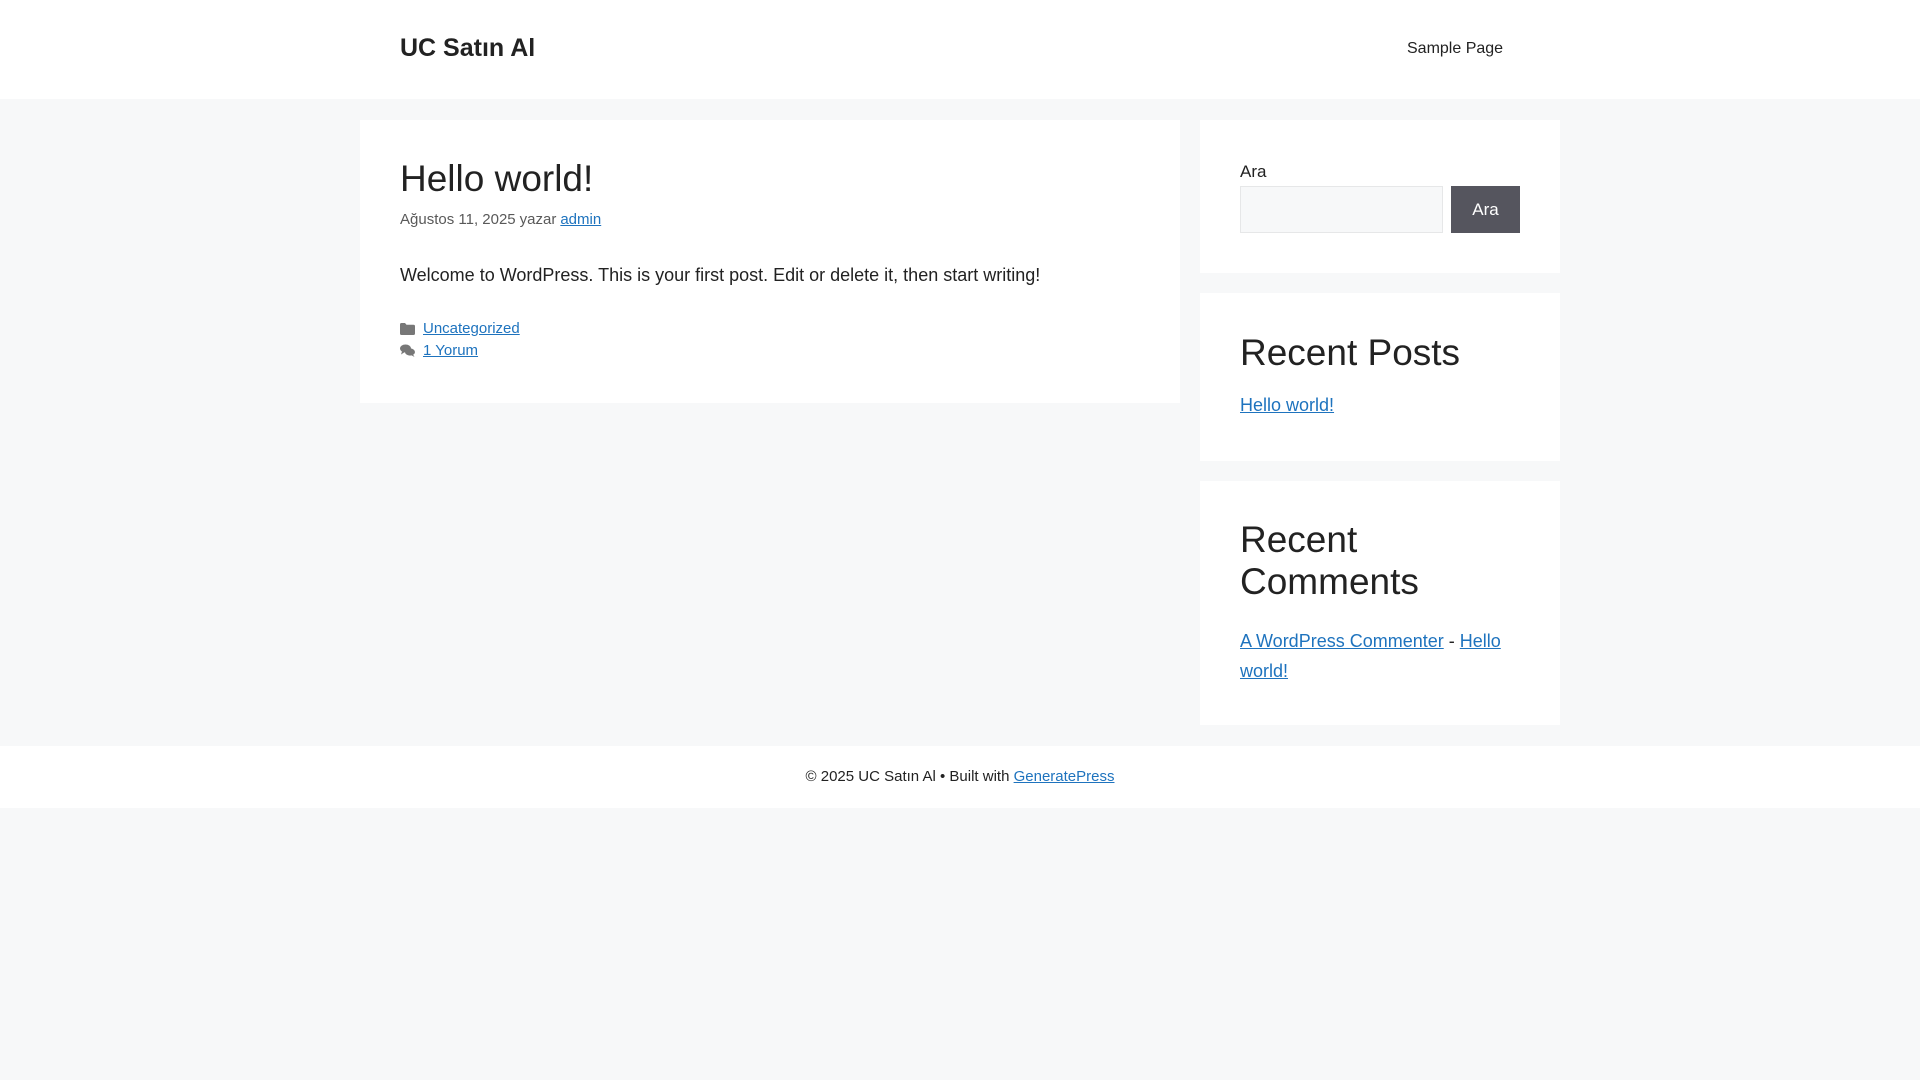 Image resolution: width=1920 pixels, height=1080 pixels. Describe the element at coordinates (1064, 776) in the screenshot. I see `generatepress-link: GeneratePress` at that location.